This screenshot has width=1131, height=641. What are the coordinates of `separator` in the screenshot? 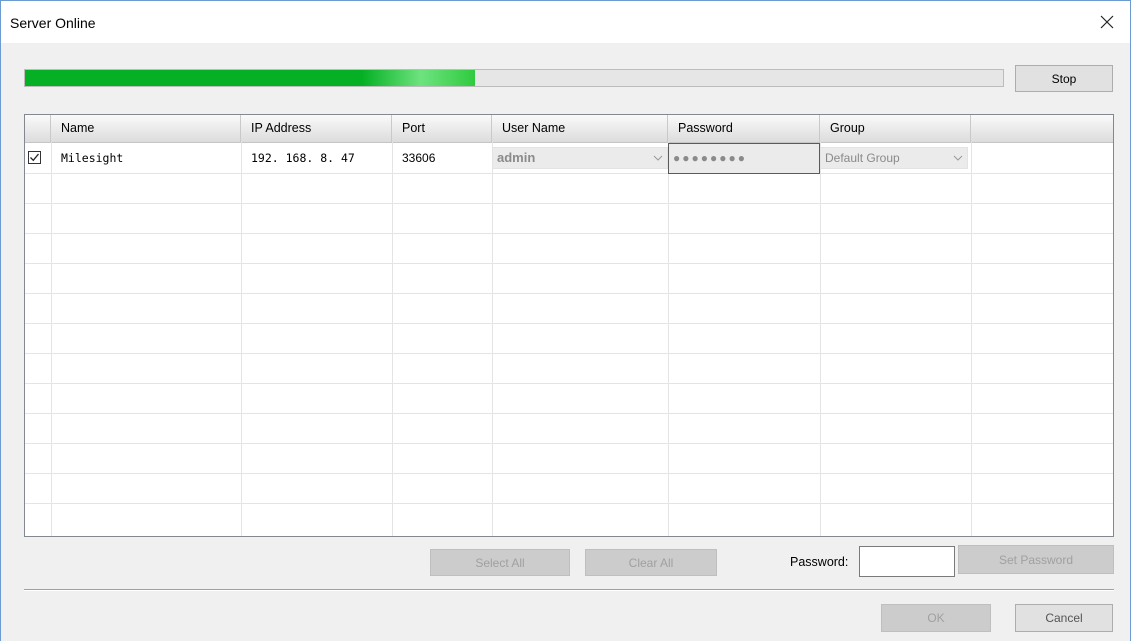 It's located at (569, 590).